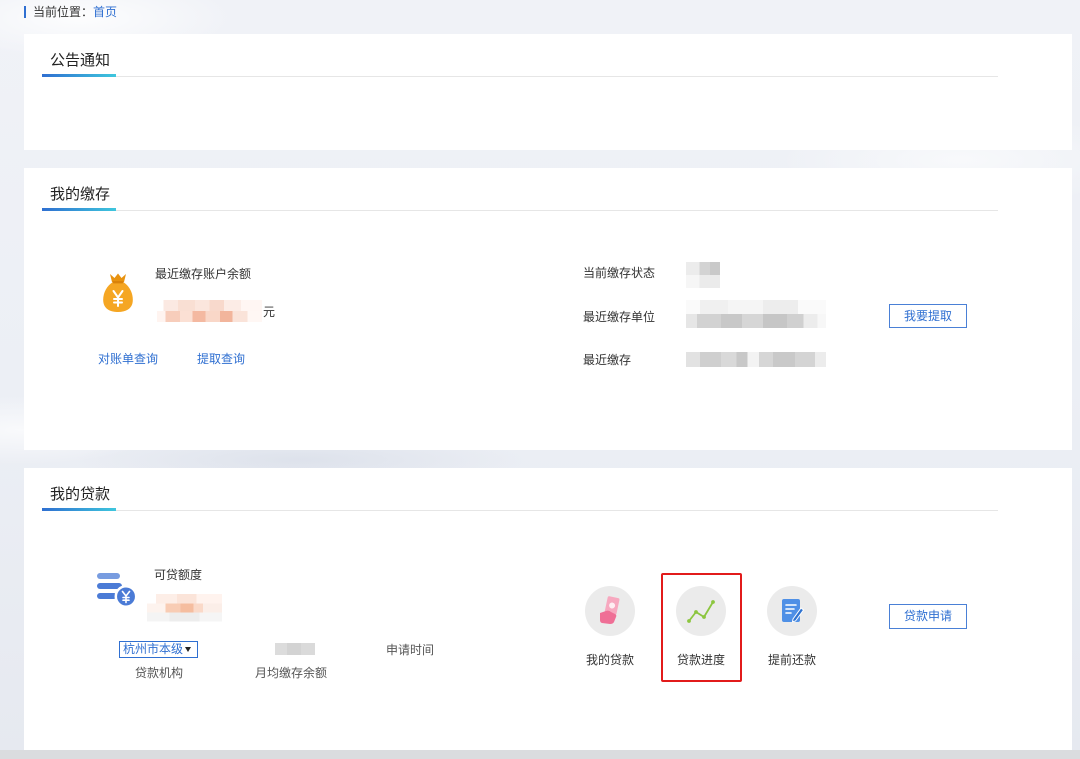 The width and height of the screenshot is (1080, 759). Describe the element at coordinates (291, 673) in the screenshot. I see `avg-balance-label: 月均缴存余额` at that location.